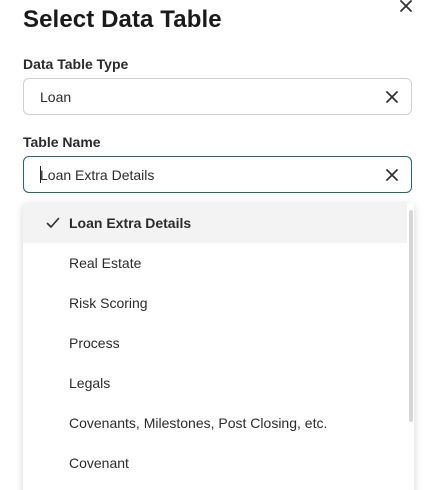  I want to click on dropdown-scrollbar, so click(411, 316).